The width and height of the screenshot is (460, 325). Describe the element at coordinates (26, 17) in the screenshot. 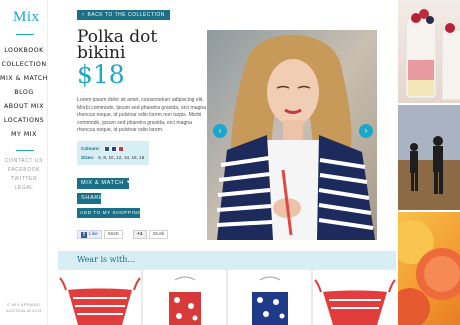

I see `site-logo: Mix` at that location.